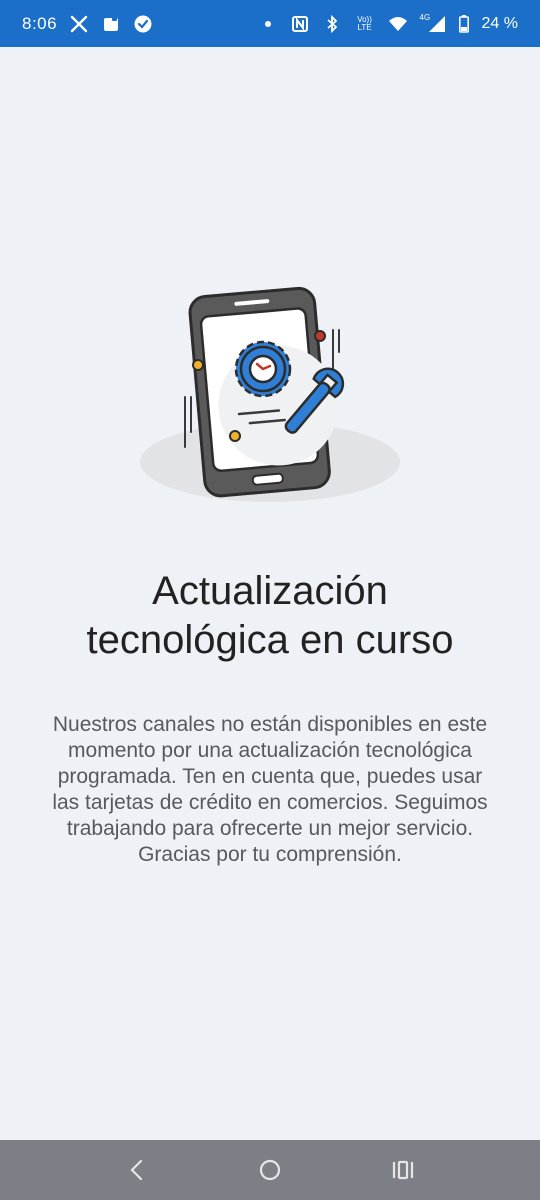  I want to click on bluetooth-icon, so click(332, 24).